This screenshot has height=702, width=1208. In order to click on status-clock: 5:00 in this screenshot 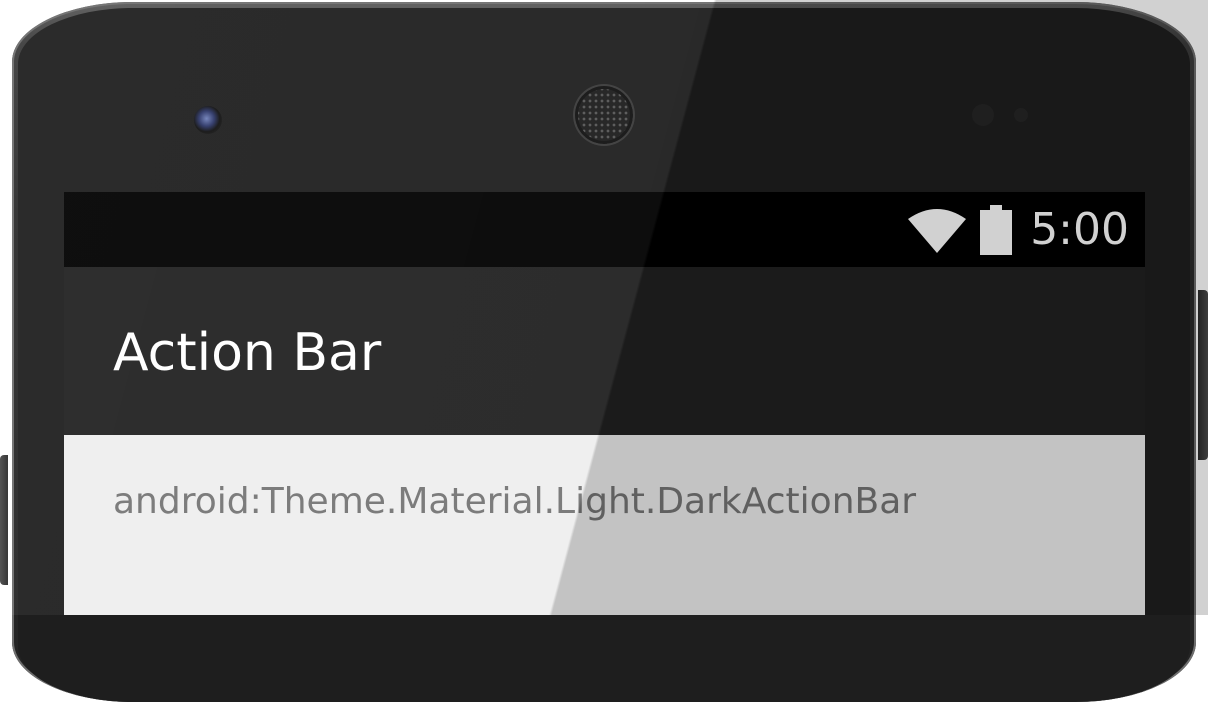, I will do `click(1079, 229)`.